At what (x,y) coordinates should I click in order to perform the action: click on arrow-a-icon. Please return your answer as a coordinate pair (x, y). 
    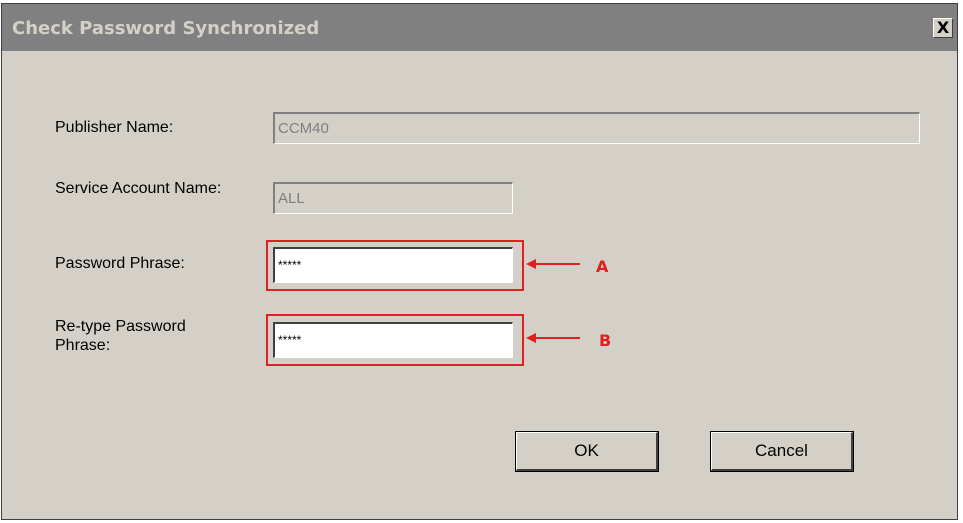
    Looking at the image, I should click on (553, 264).